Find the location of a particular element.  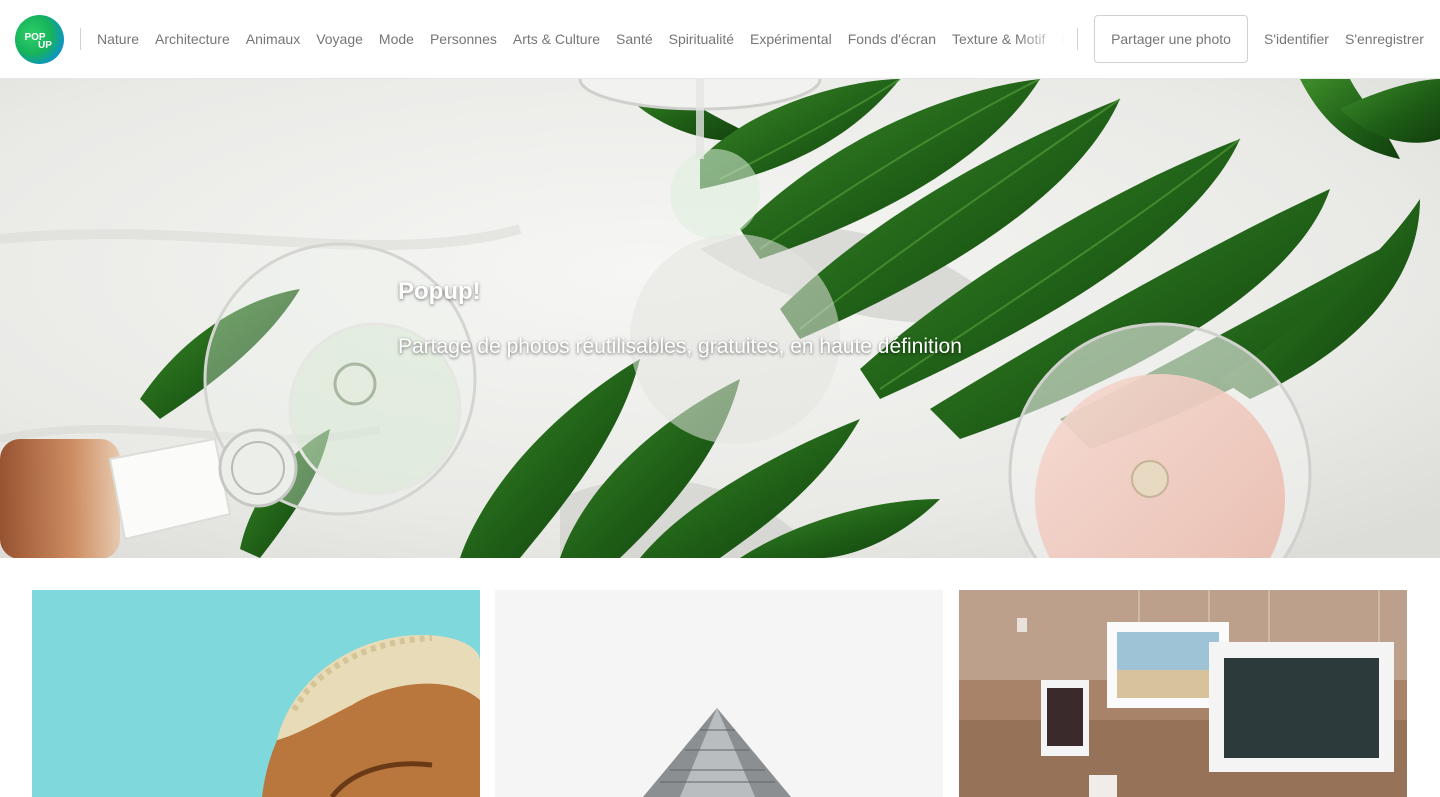

photo-card-gallery is located at coordinates (1183, 693).